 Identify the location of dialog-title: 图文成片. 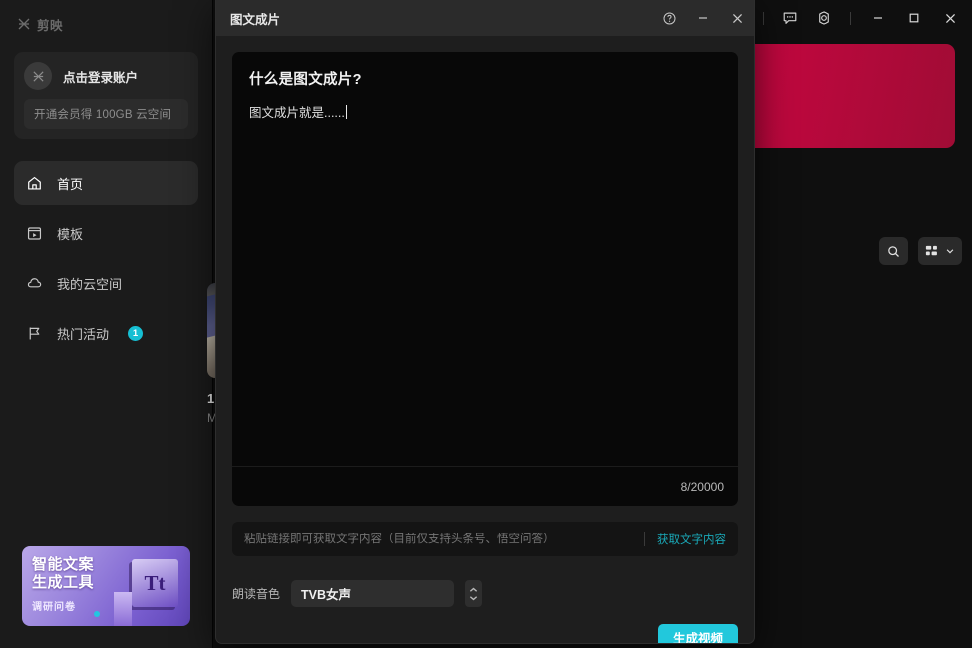
(255, 19).